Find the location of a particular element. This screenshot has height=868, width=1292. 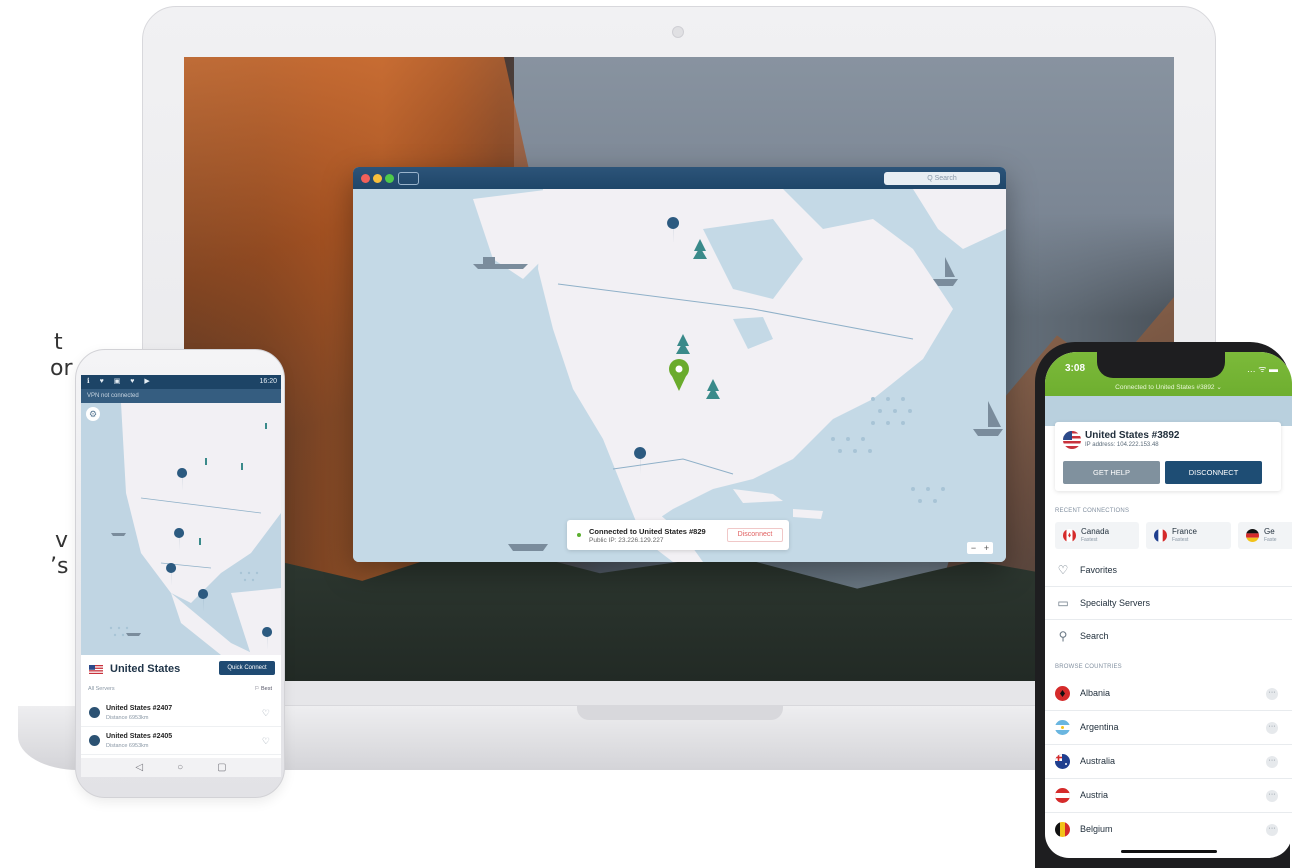

recent-name: Canada is located at coordinates (1095, 531).